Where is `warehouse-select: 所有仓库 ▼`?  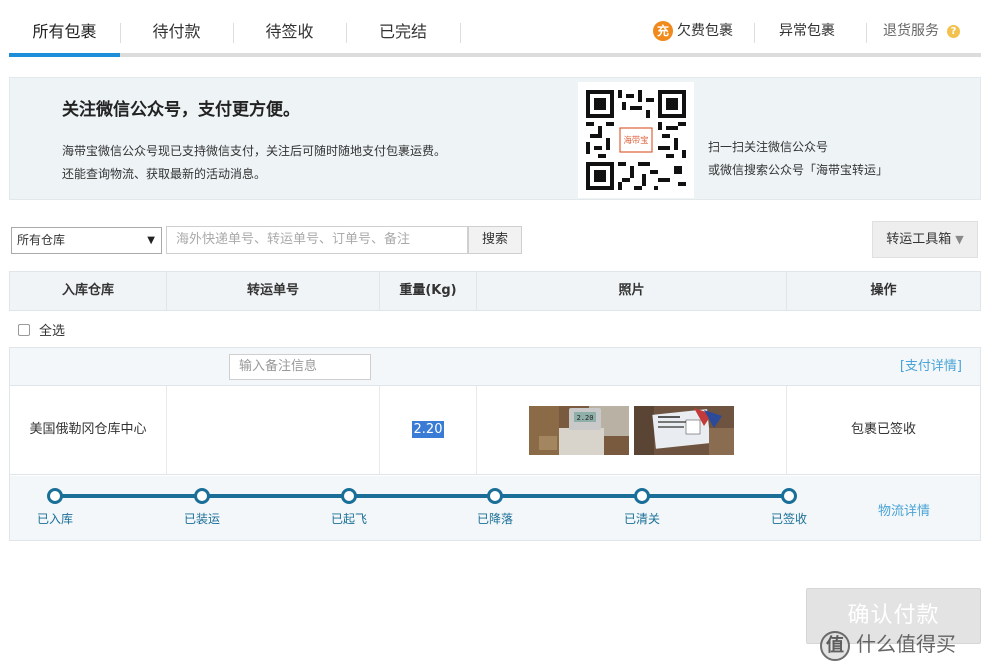 warehouse-select: 所有仓库 ▼ is located at coordinates (86, 240).